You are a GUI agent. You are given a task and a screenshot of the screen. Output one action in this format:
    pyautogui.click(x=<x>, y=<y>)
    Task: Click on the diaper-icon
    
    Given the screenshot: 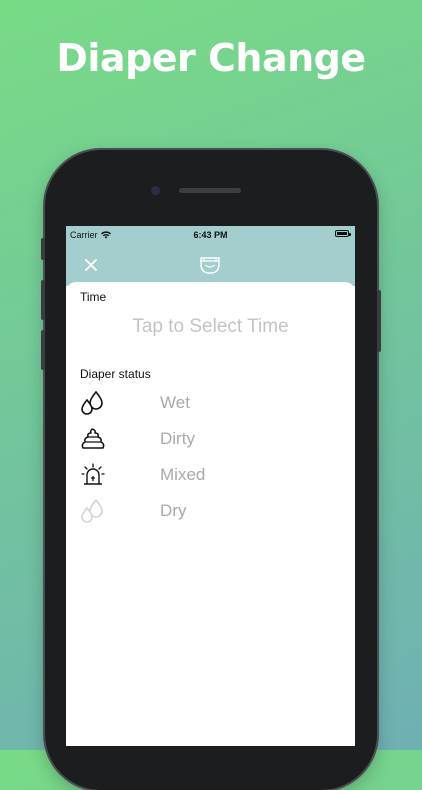 What is the action you would take?
    pyautogui.click(x=210, y=265)
    